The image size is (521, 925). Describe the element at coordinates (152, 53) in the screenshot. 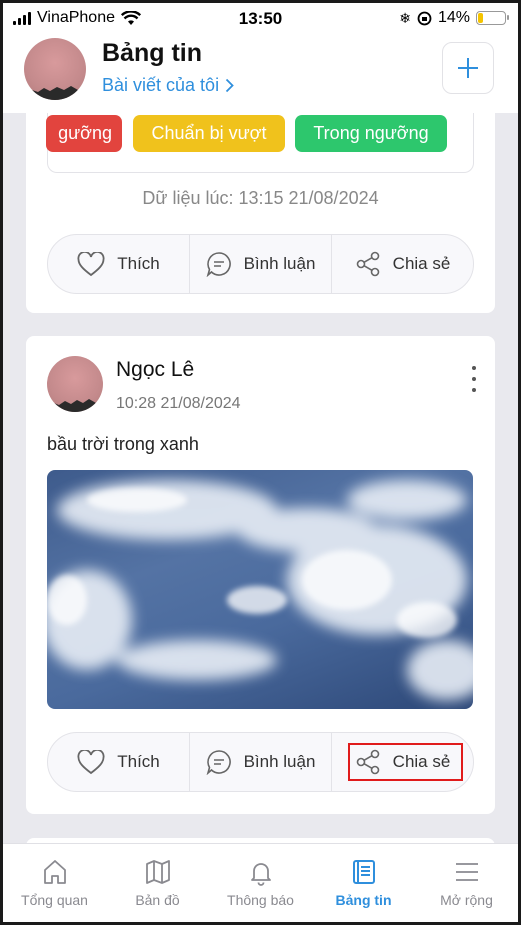

I see `page-title: Bảng tin` at that location.